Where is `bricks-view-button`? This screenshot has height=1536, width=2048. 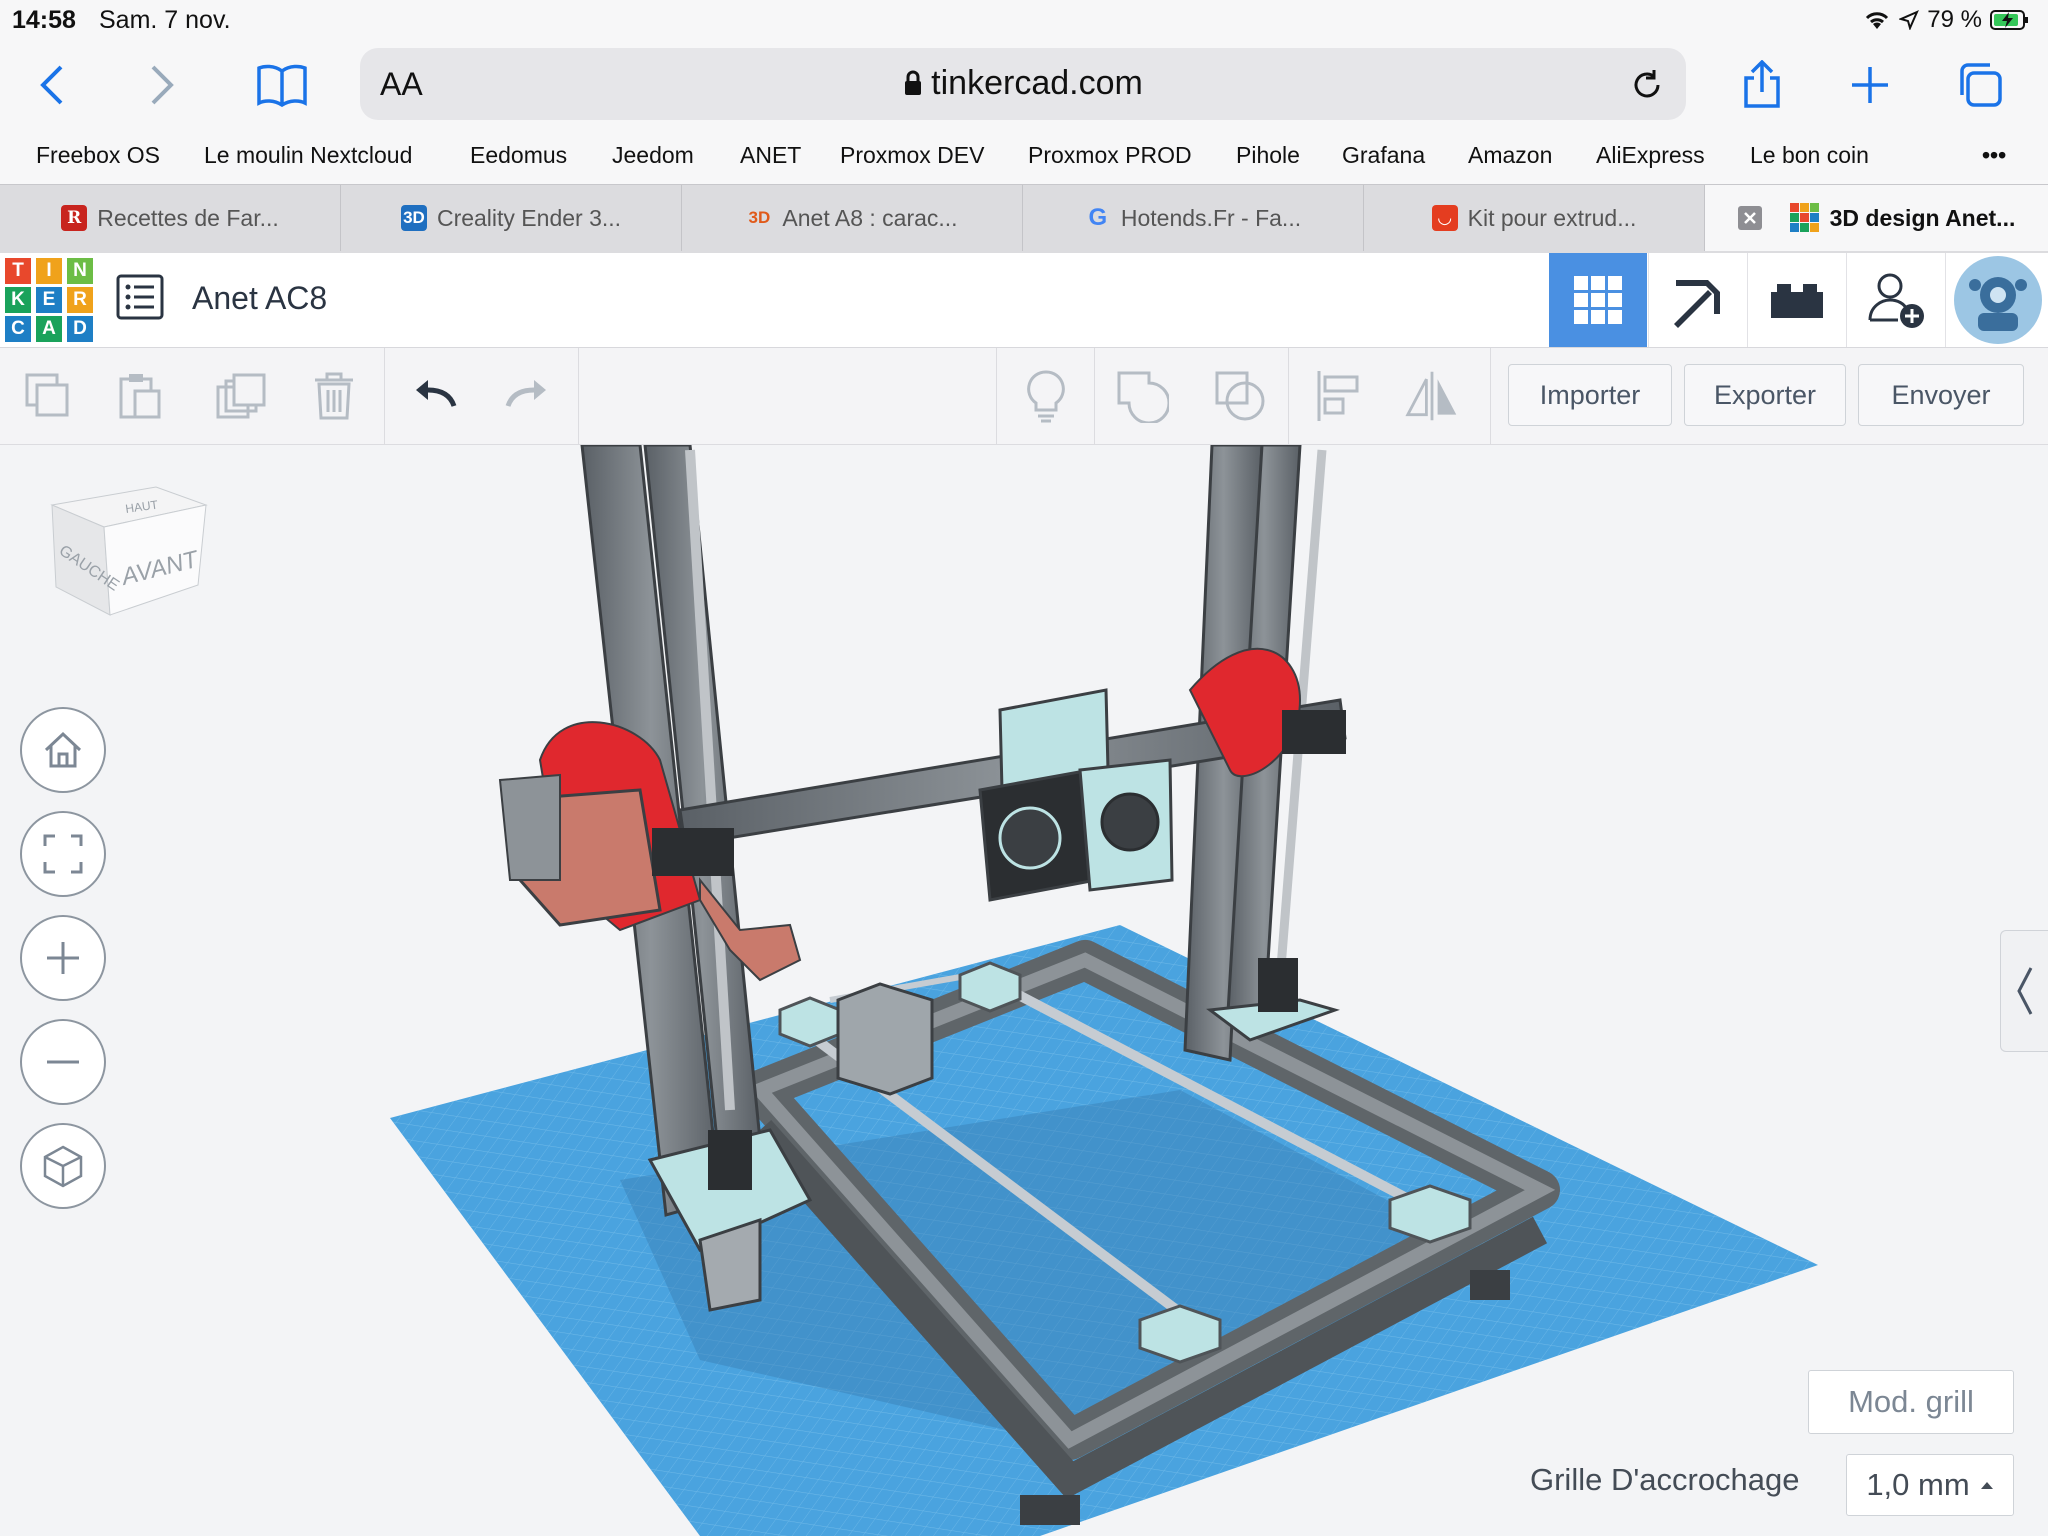
bricks-view-button is located at coordinates (1796, 300).